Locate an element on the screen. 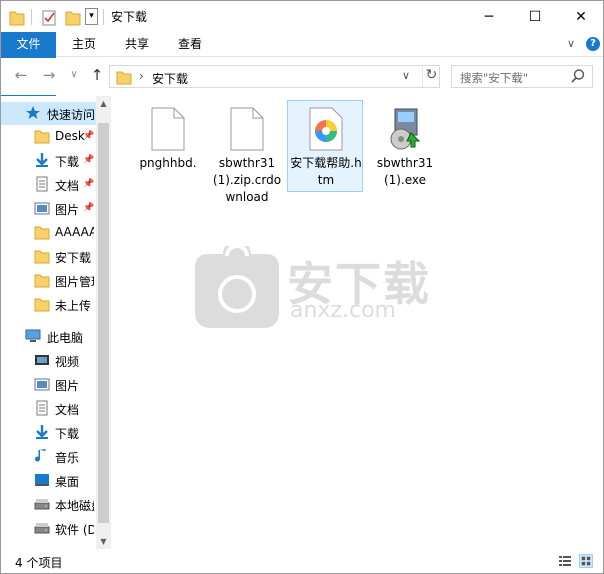 The height and width of the screenshot is (574, 604). sidebar-item: Desk 📌 is located at coordinates (48, 136).